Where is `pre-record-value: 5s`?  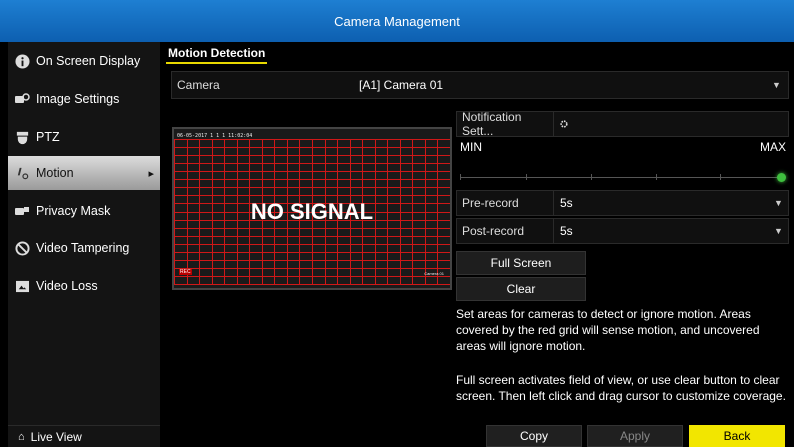 pre-record-value: 5s is located at coordinates (566, 203).